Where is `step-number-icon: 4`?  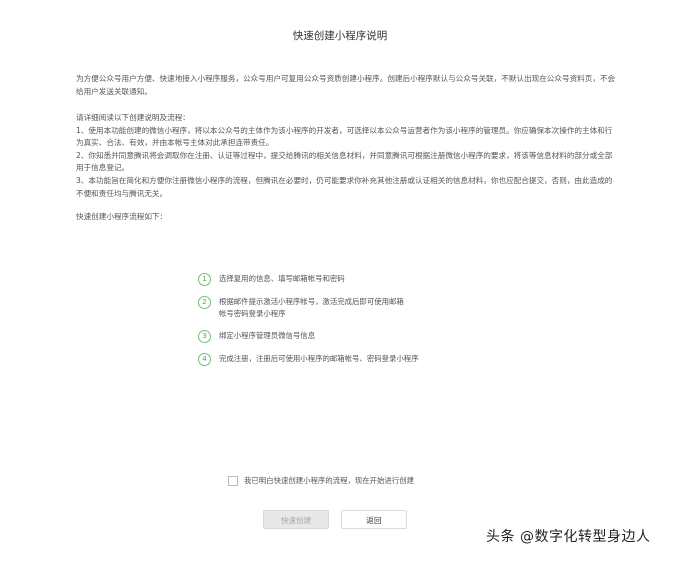 step-number-icon: 4 is located at coordinates (204, 359).